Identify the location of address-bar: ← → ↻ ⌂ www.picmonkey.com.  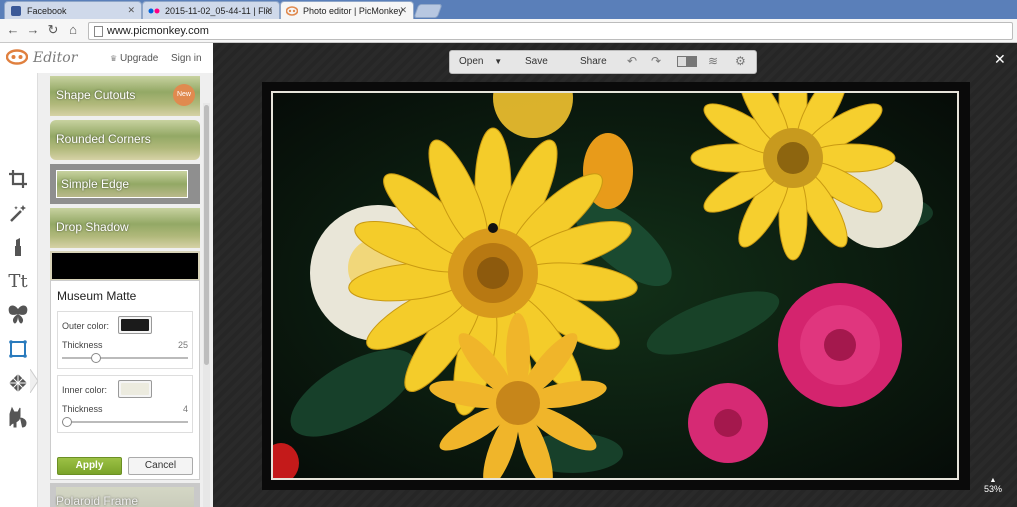
(508, 31).